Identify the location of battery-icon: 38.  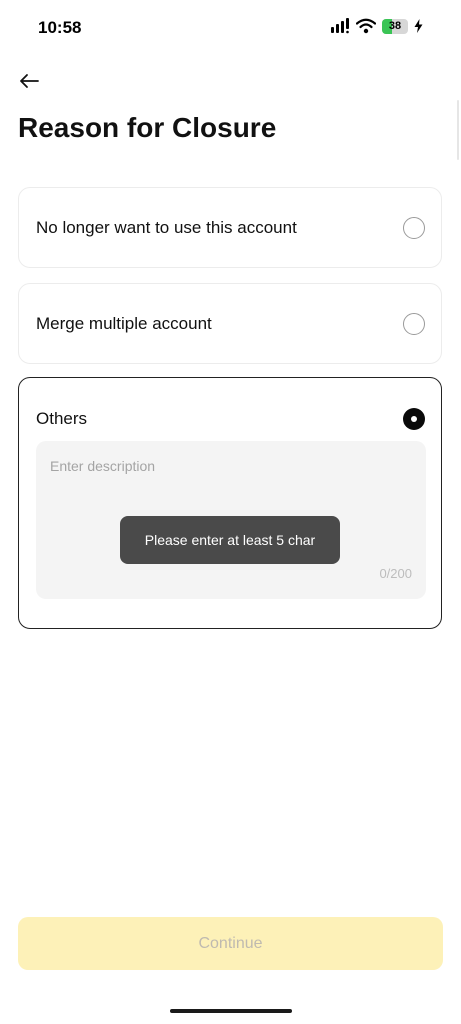
(395, 26).